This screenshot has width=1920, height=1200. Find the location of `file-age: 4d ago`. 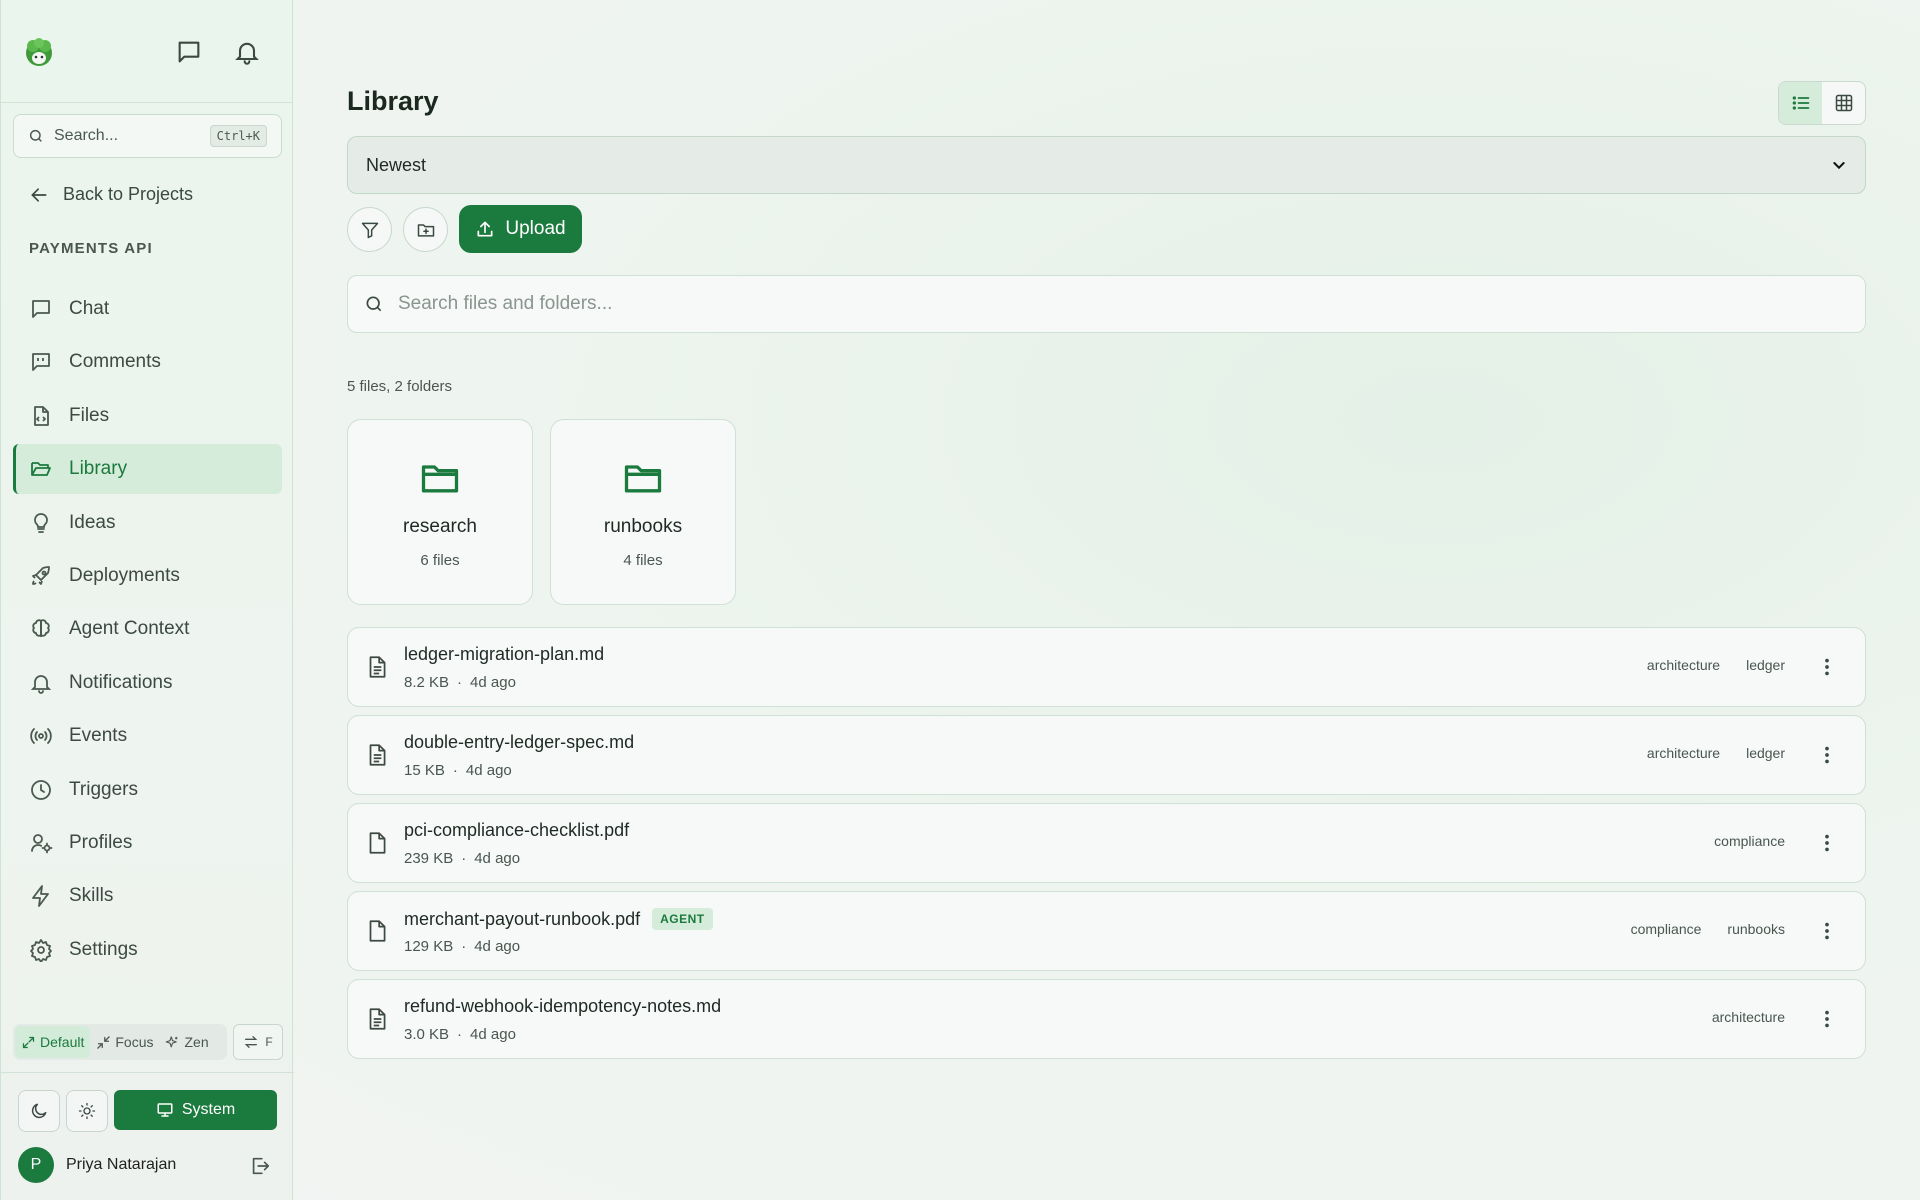

file-age: 4d ago is located at coordinates (493, 1034).